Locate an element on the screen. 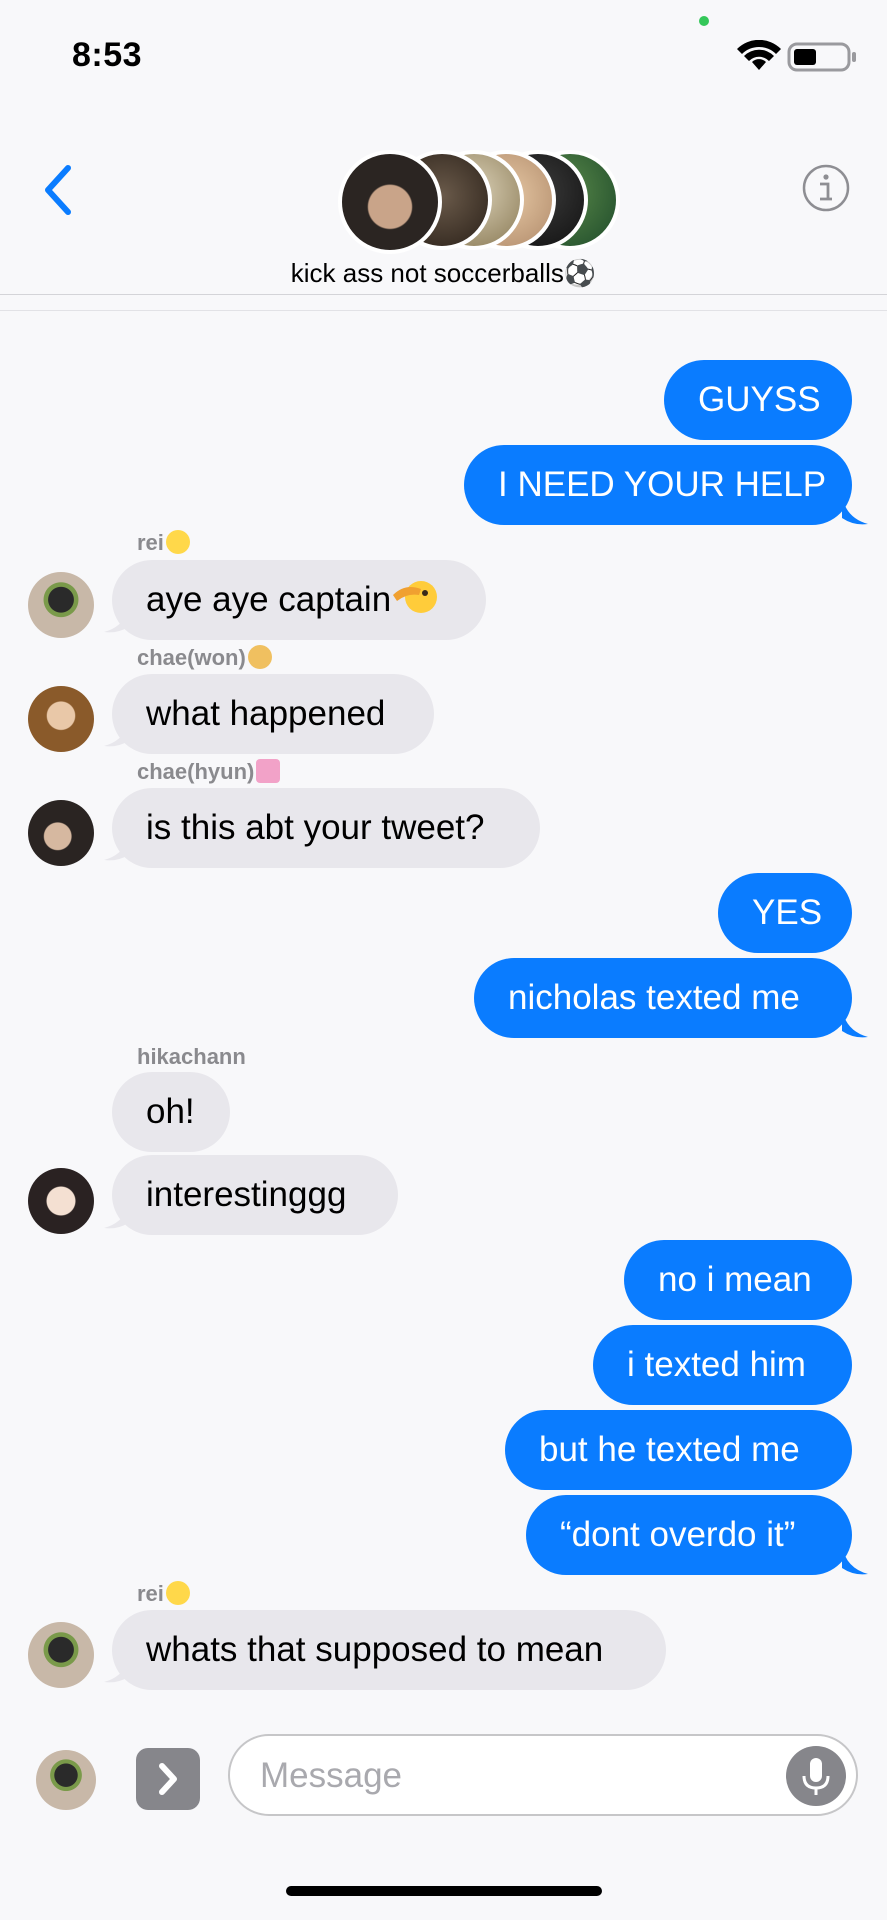  group-name: kick ass not soccerballs⚽ is located at coordinates (443, 273).